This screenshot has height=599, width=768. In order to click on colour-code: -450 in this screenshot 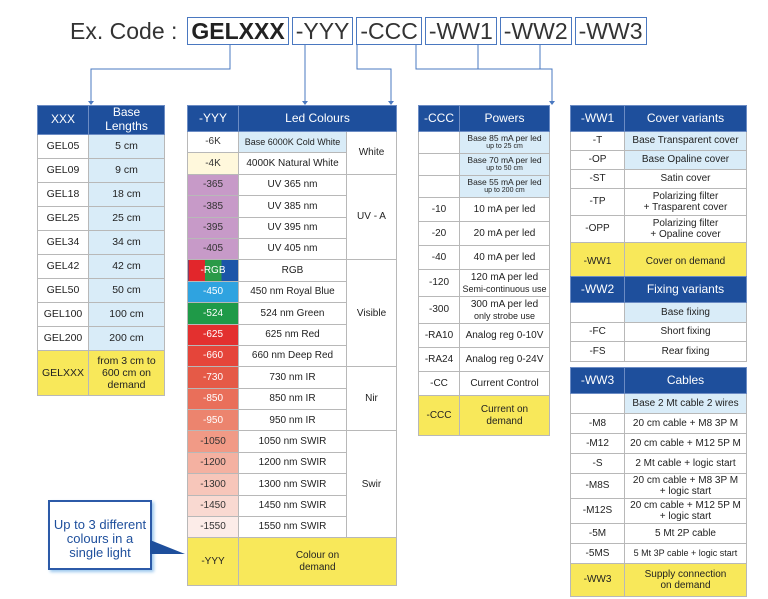, I will do `click(213, 292)`.